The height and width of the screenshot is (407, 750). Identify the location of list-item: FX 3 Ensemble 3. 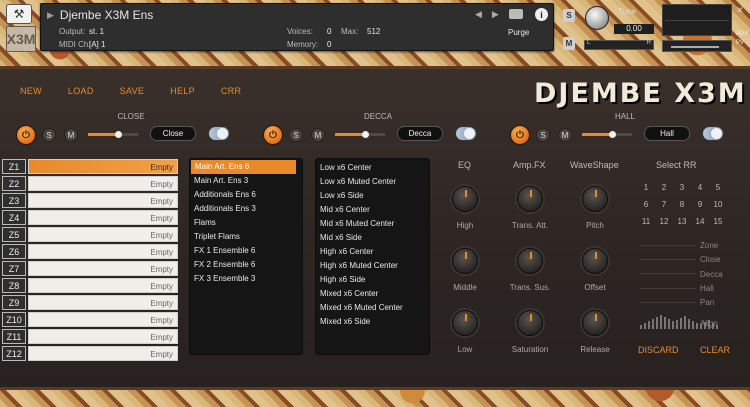
(246, 279).